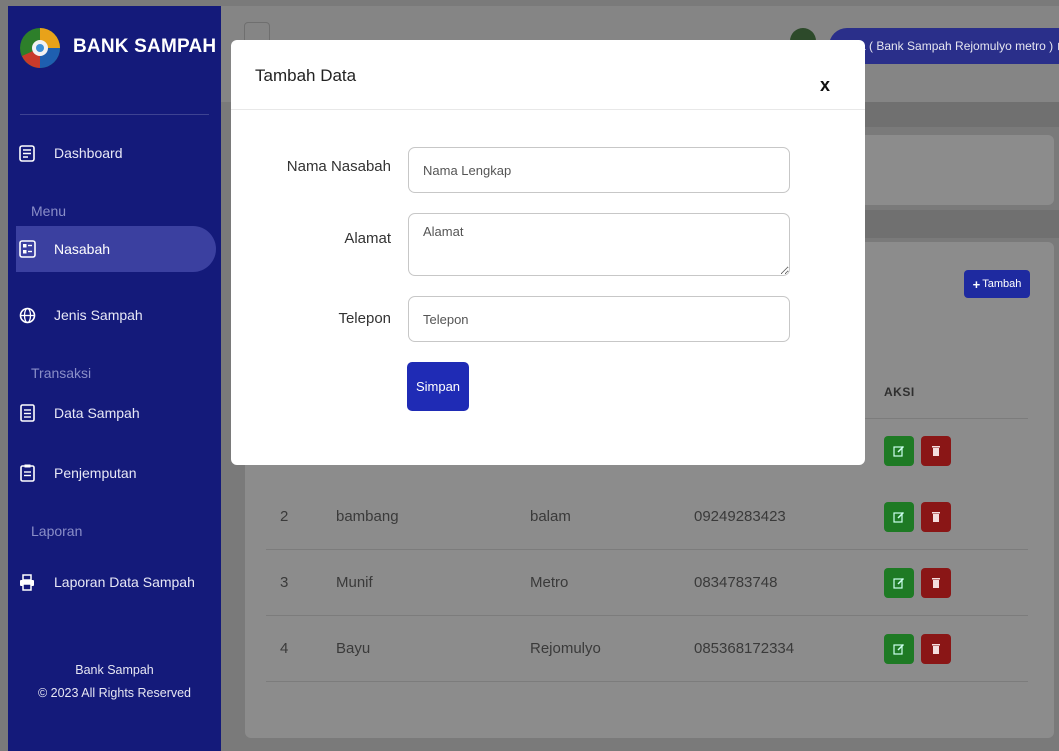 This screenshot has width=1059, height=751. What do you see at coordinates (548, 75) in the screenshot?
I see `modal-header: Tambah Data x` at bounding box center [548, 75].